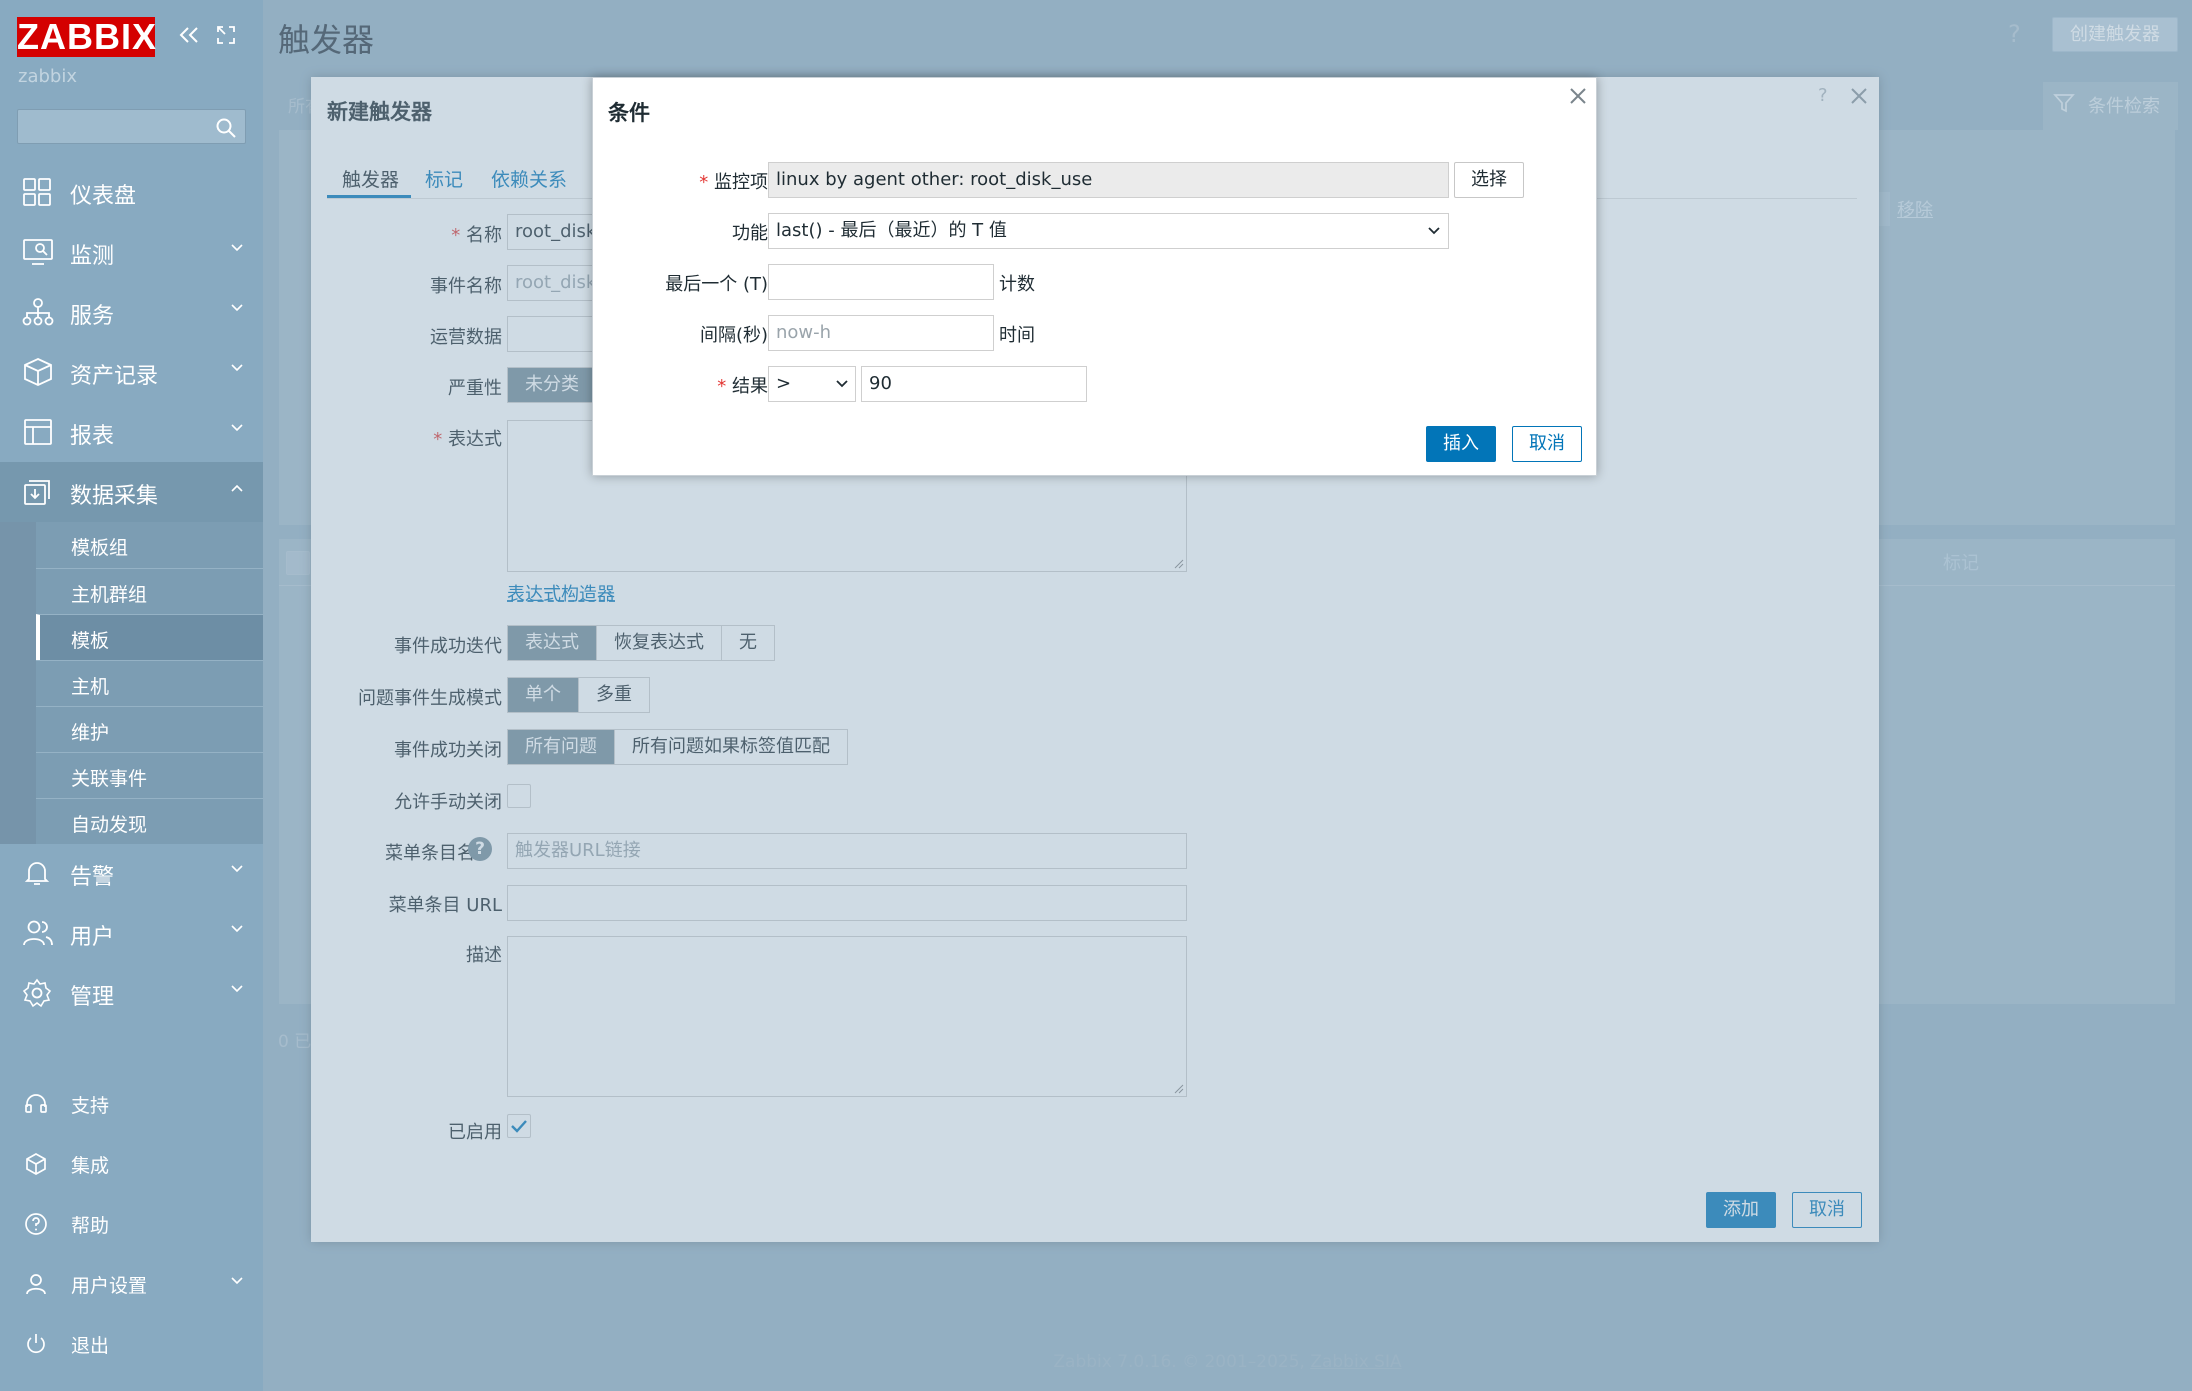 This screenshot has height=1391, width=2192. I want to click on menu-label: 管理, so click(92, 997).